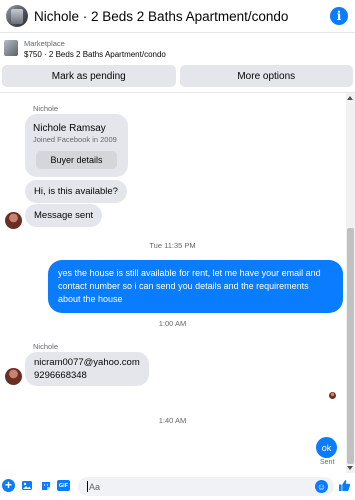 The width and height of the screenshot is (355, 500). What do you see at coordinates (172, 245) in the screenshot?
I see `timestamp: Tue 11:35 PM` at bounding box center [172, 245].